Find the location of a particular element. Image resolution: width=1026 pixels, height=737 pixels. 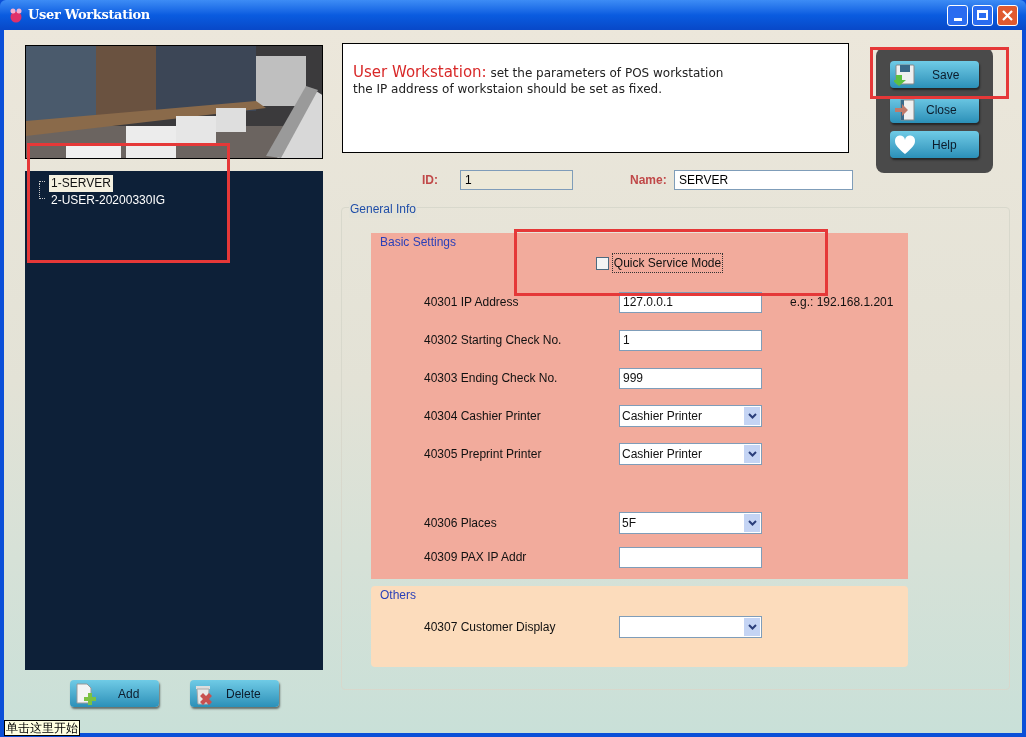

checkbox-label: Quick Service Mode is located at coordinates (667, 263).